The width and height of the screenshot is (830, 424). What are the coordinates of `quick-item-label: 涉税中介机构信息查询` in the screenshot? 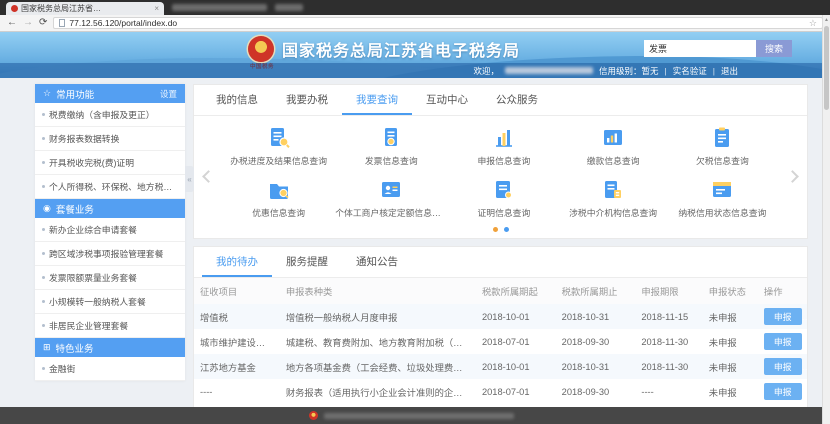 It's located at (613, 213).